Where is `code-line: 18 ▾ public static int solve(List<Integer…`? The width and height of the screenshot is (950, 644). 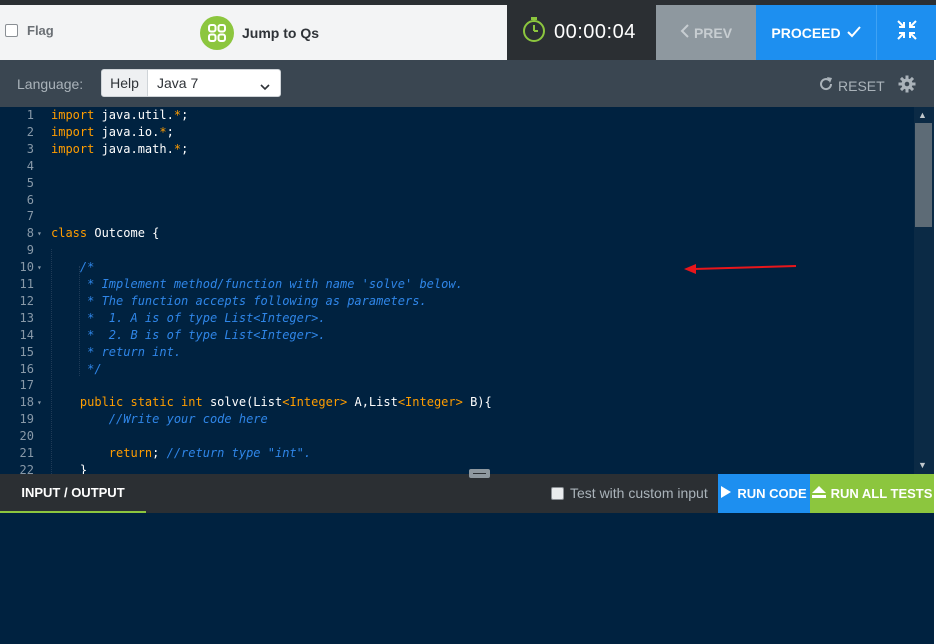 code-line: 18 ▾ public static int solve(List<Integer… is located at coordinates (457, 402).